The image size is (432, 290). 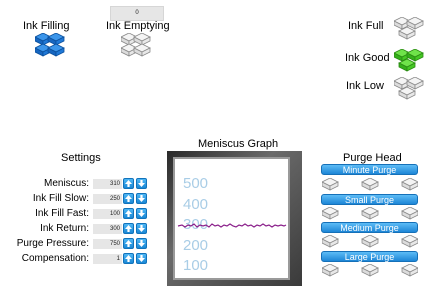 What do you see at coordinates (238, 144) in the screenshot?
I see `graph-title: Meniscus Graph` at bounding box center [238, 144].